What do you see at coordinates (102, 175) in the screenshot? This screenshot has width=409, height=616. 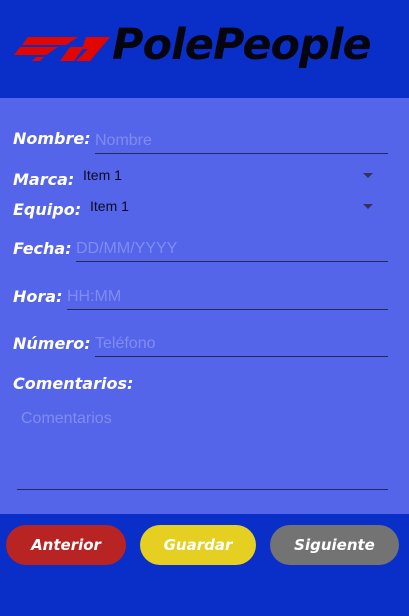 I see `marca-selected-value: Item 1` at bounding box center [102, 175].